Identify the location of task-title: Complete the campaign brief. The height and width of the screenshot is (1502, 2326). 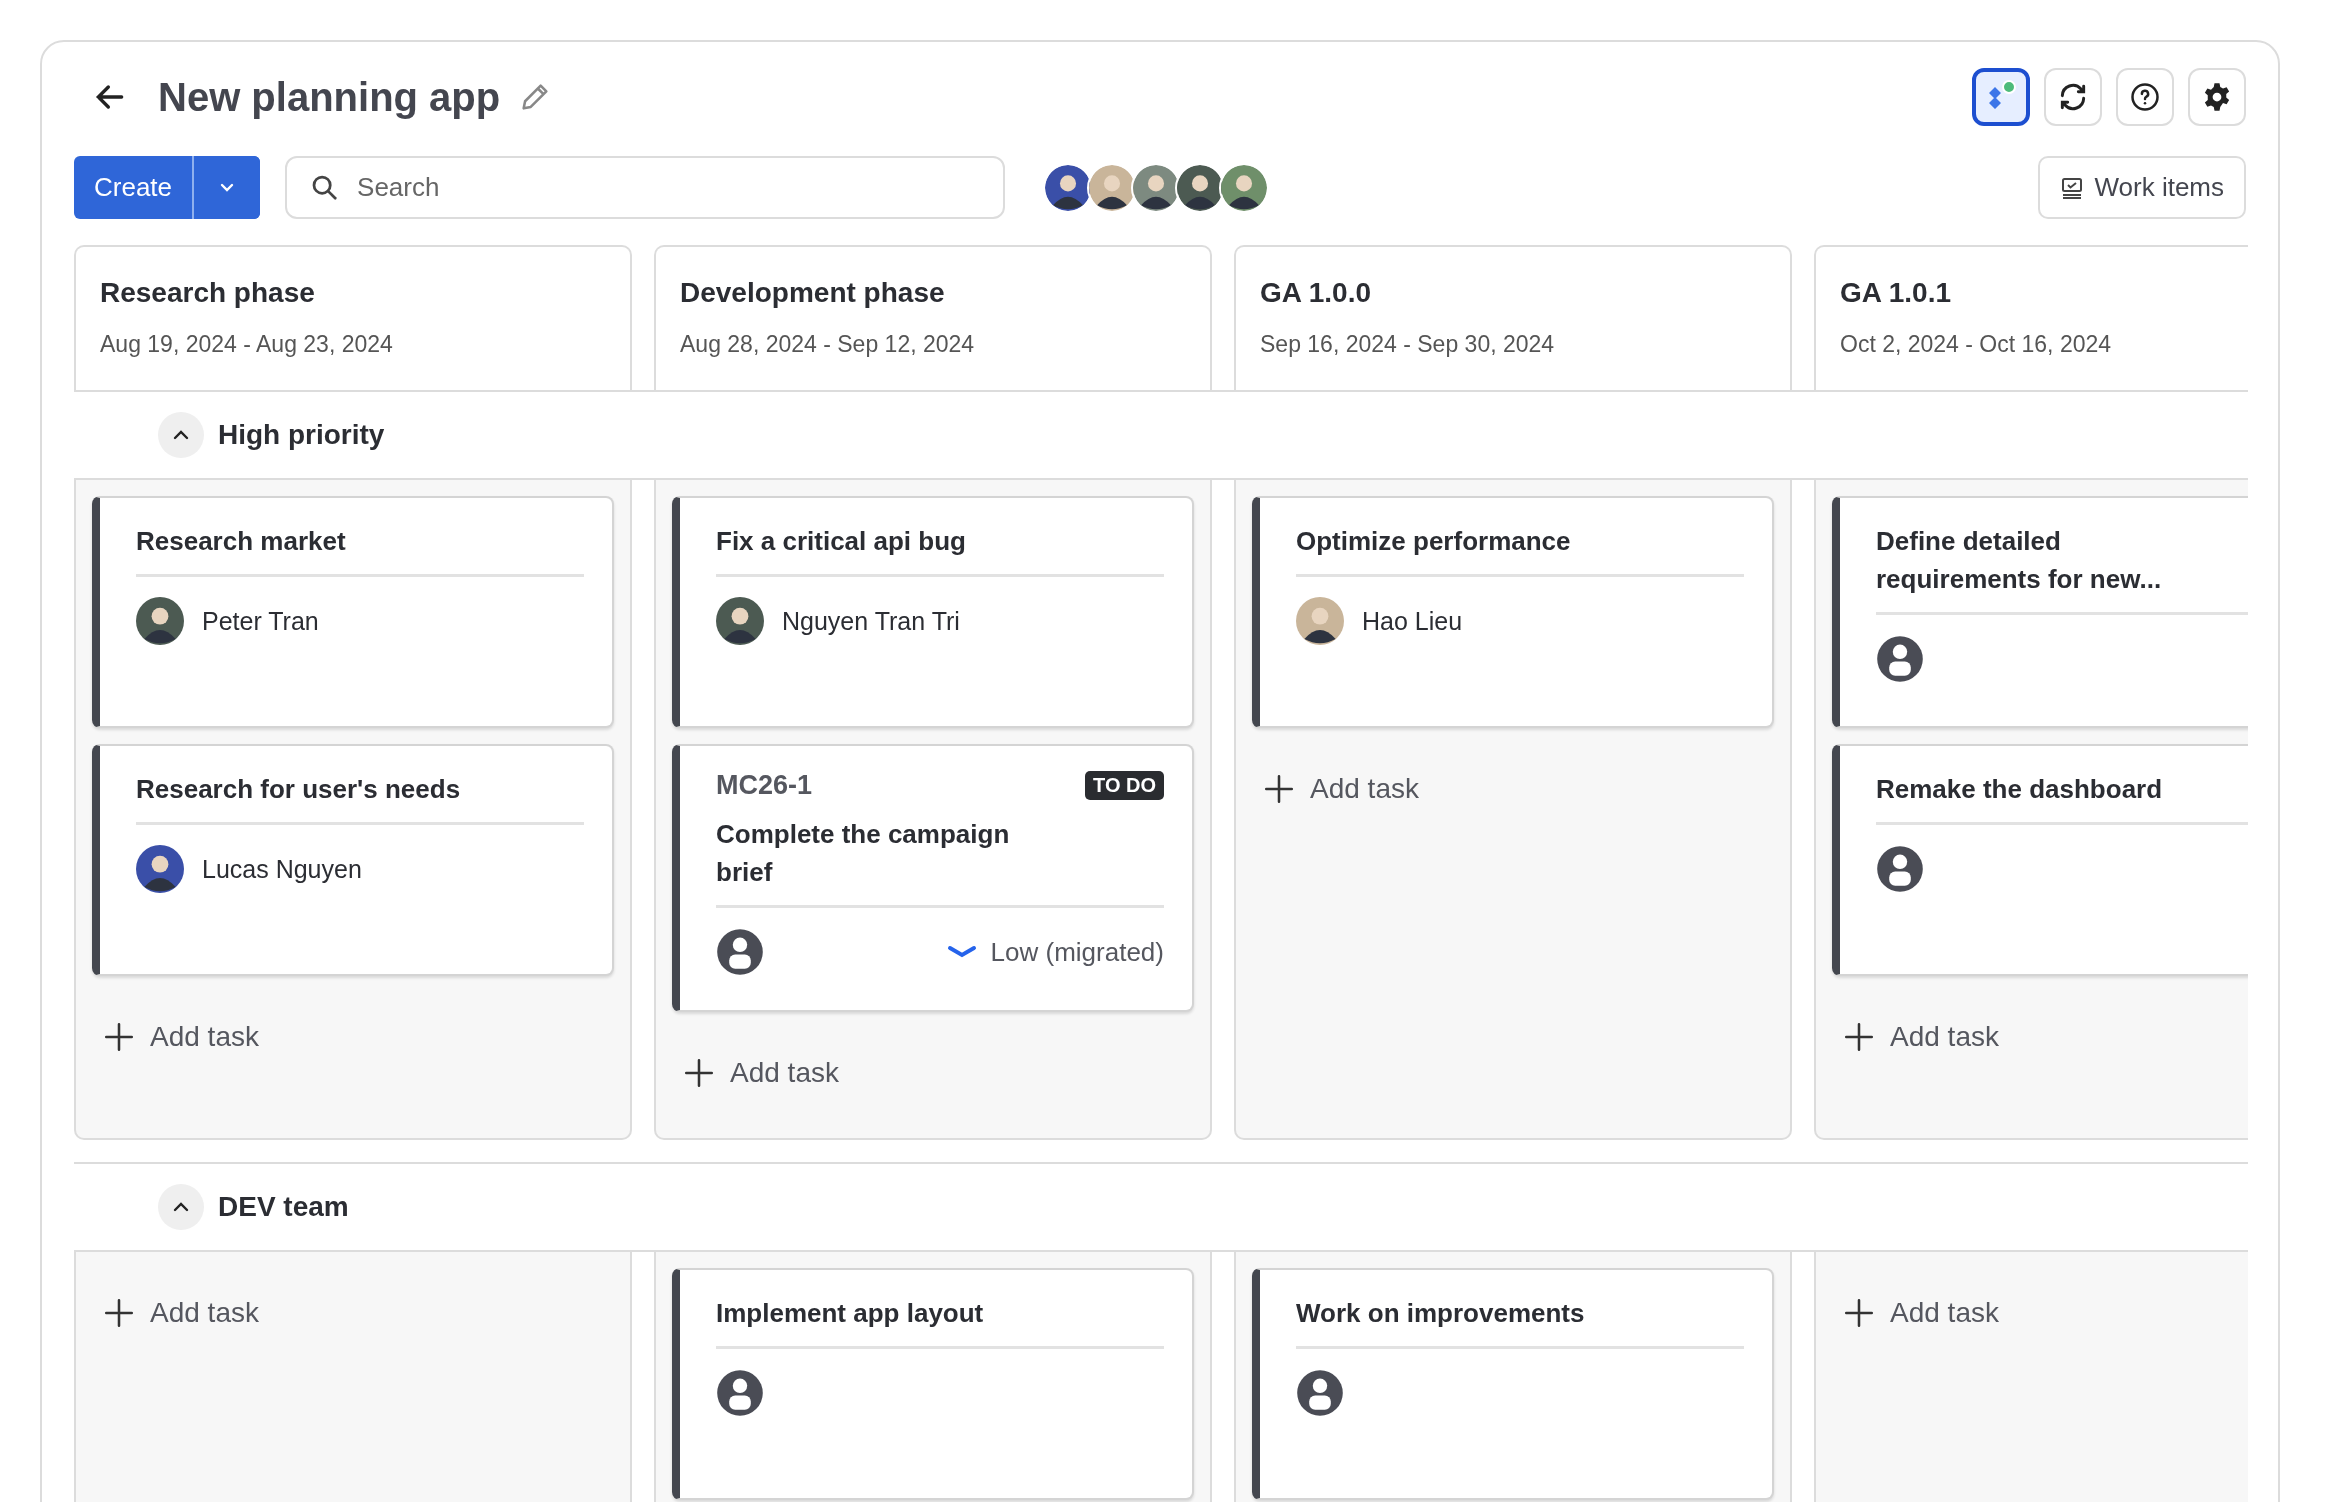
(863, 853).